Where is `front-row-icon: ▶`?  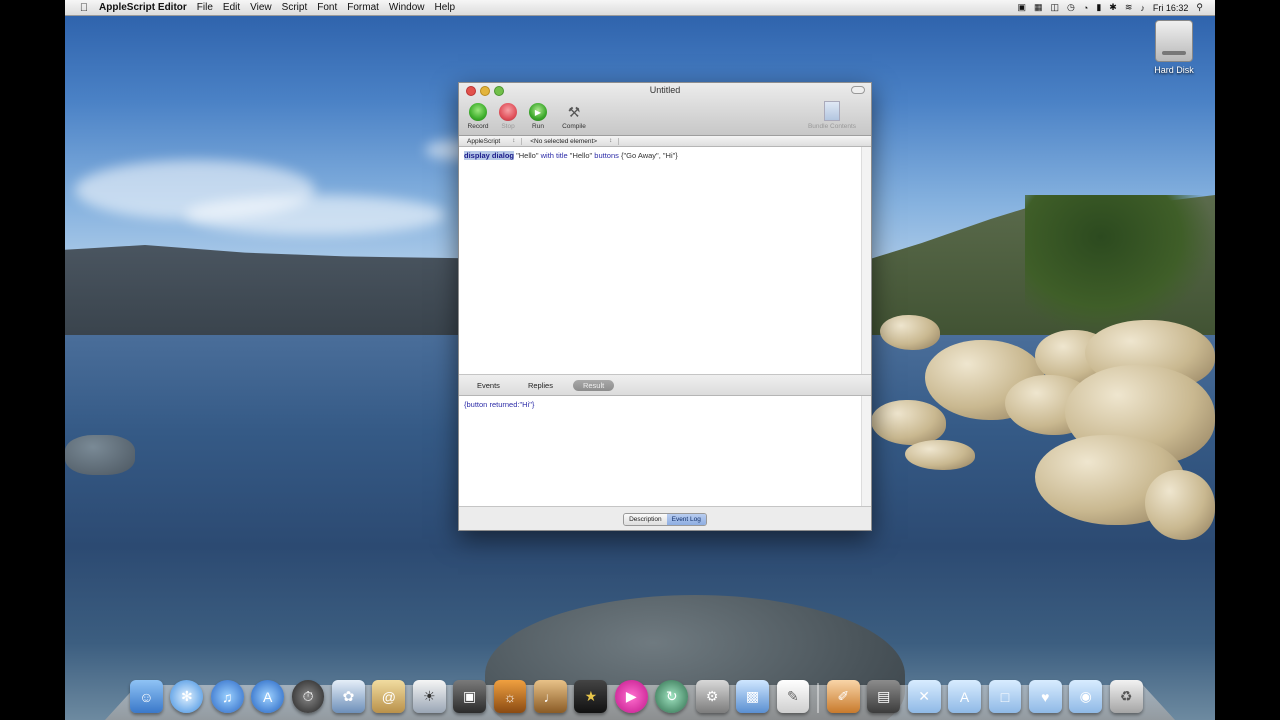 front-row-icon: ▶ is located at coordinates (631, 696).